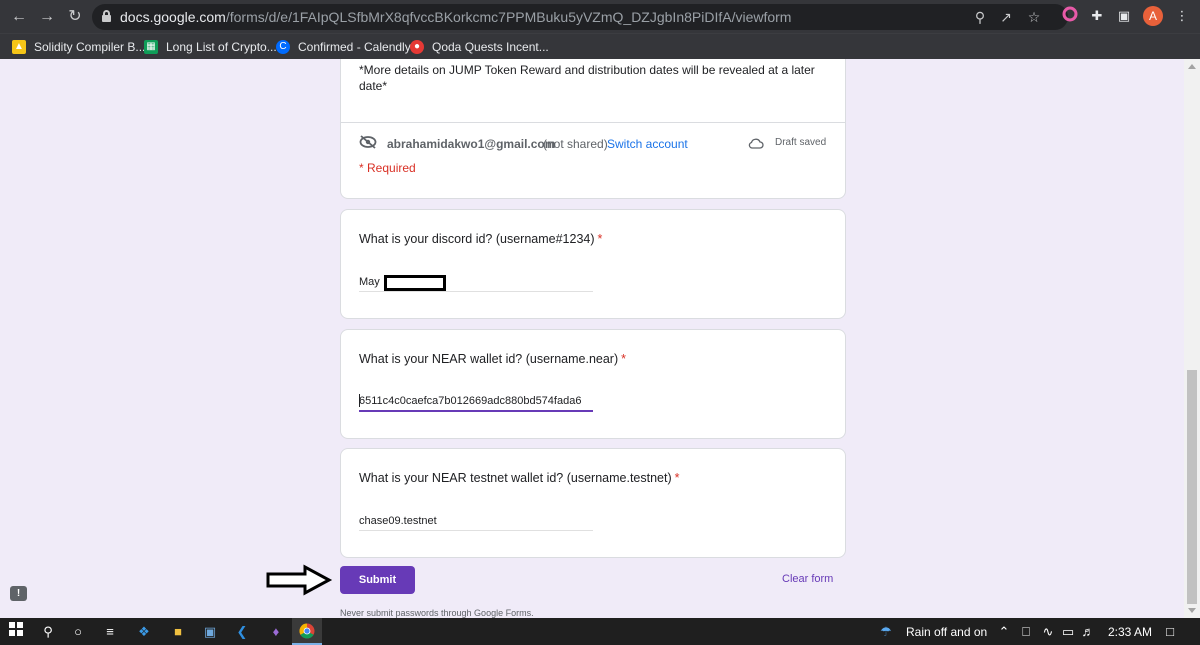 This screenshot has height=645, width=1200. Describe the element at coordinates (343, 47) in the screenshot. I see `bookmark-calendly: C Confirmed - Calendly` at that location.